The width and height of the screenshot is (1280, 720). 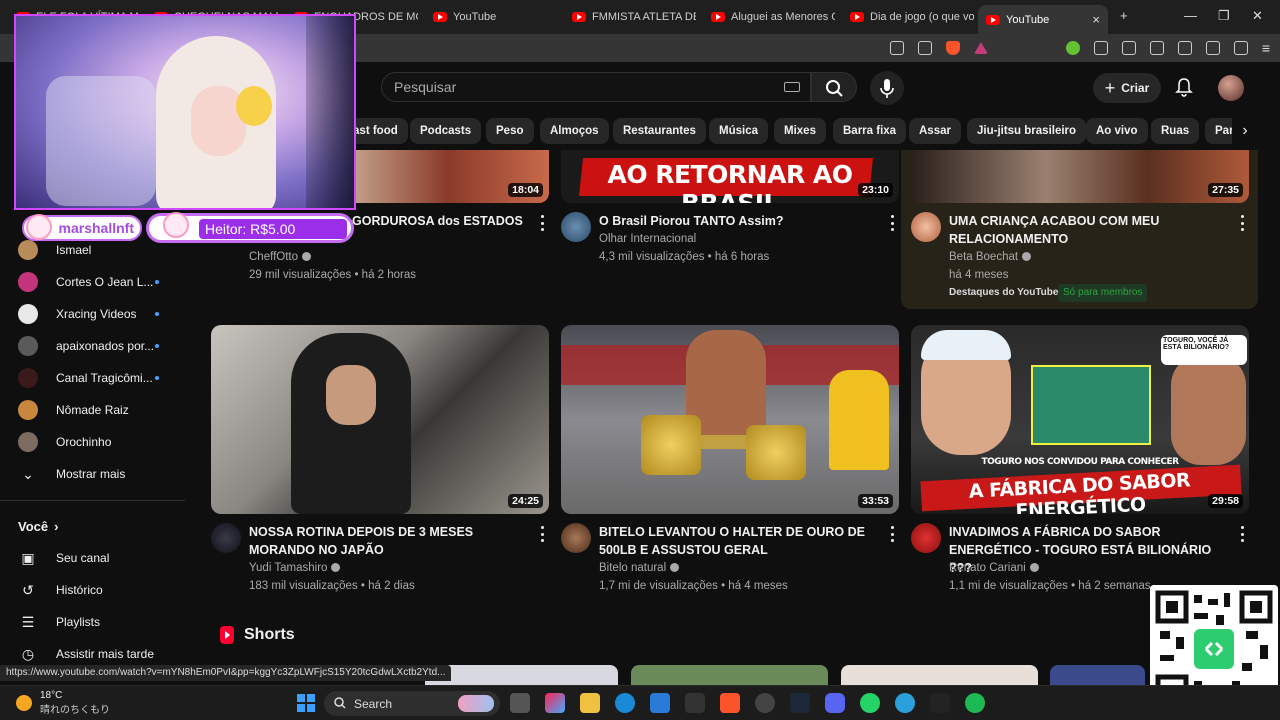 What do you see at coordinates (1100, 48) in the screenshot?
I see `extensions-icon` at bounding box center [1100, 48].